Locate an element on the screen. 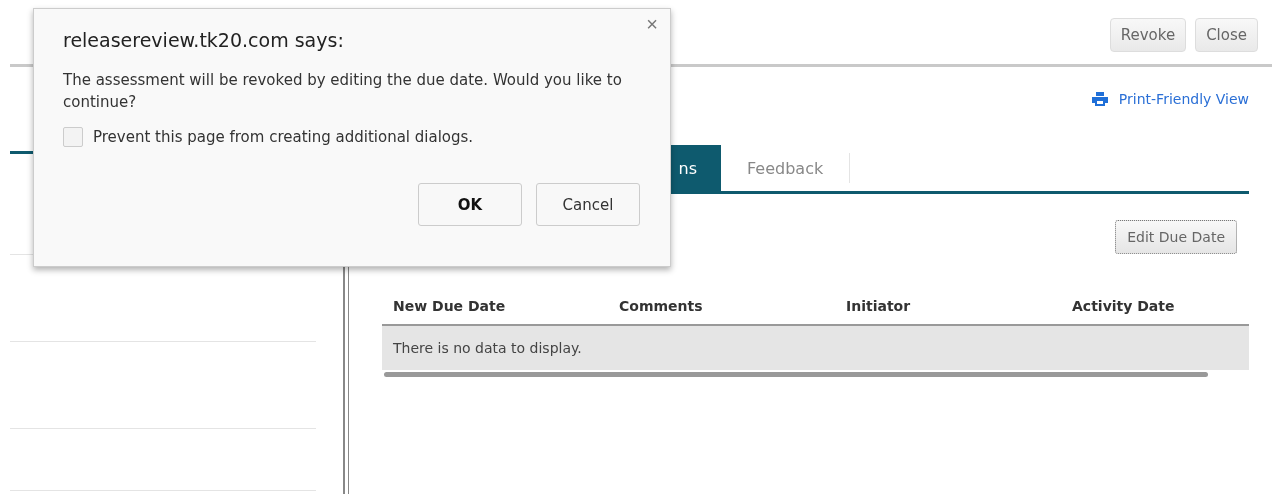 The width and height of the screenshot is (1272, 494). close-button: × is located at coordinates (652, 24).